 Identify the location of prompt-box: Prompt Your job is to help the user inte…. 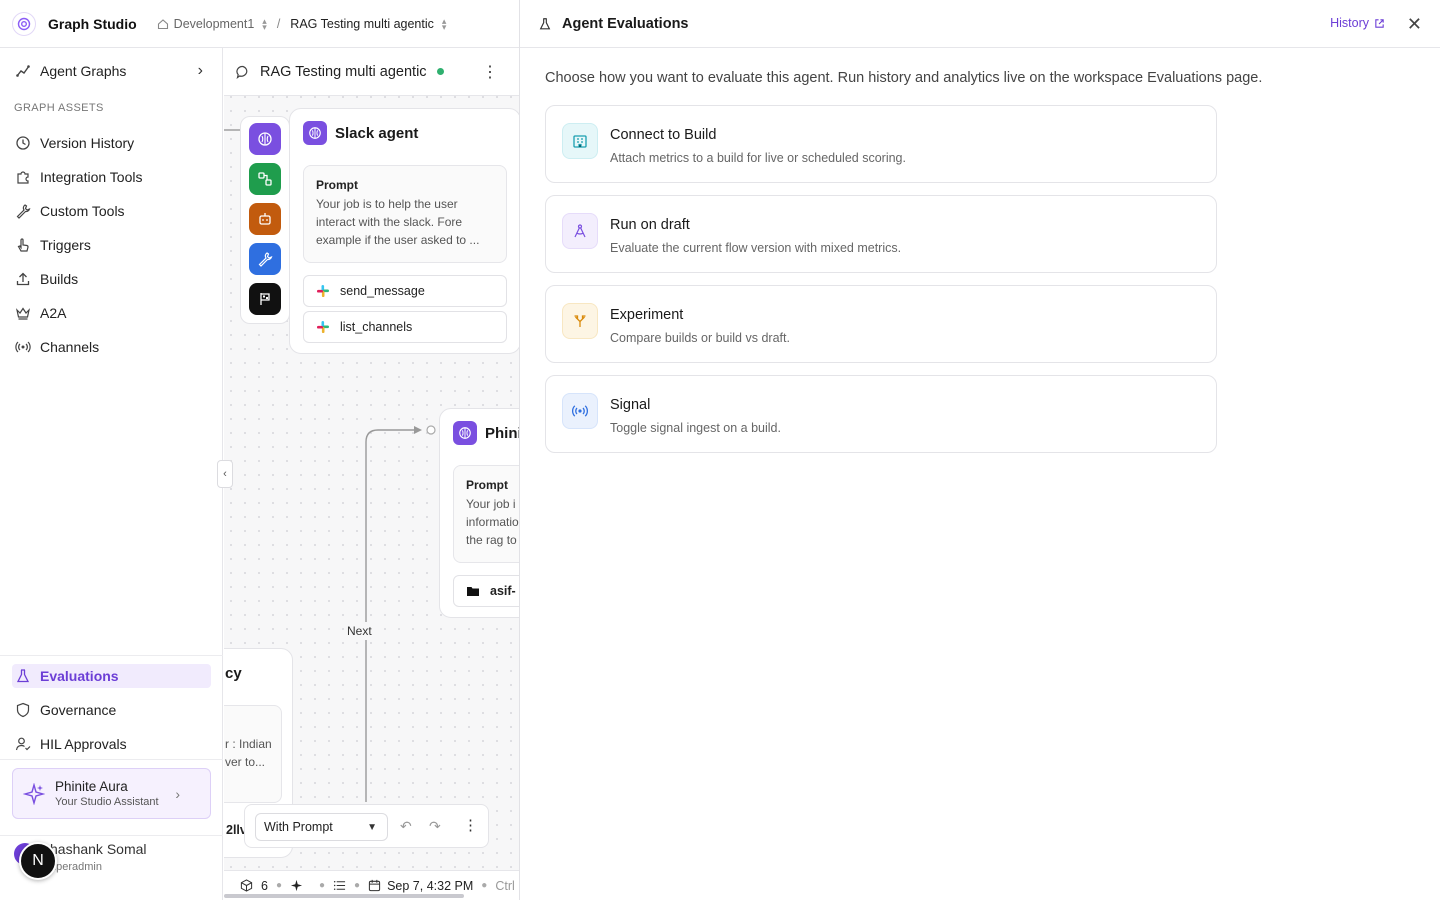
(405, 214).